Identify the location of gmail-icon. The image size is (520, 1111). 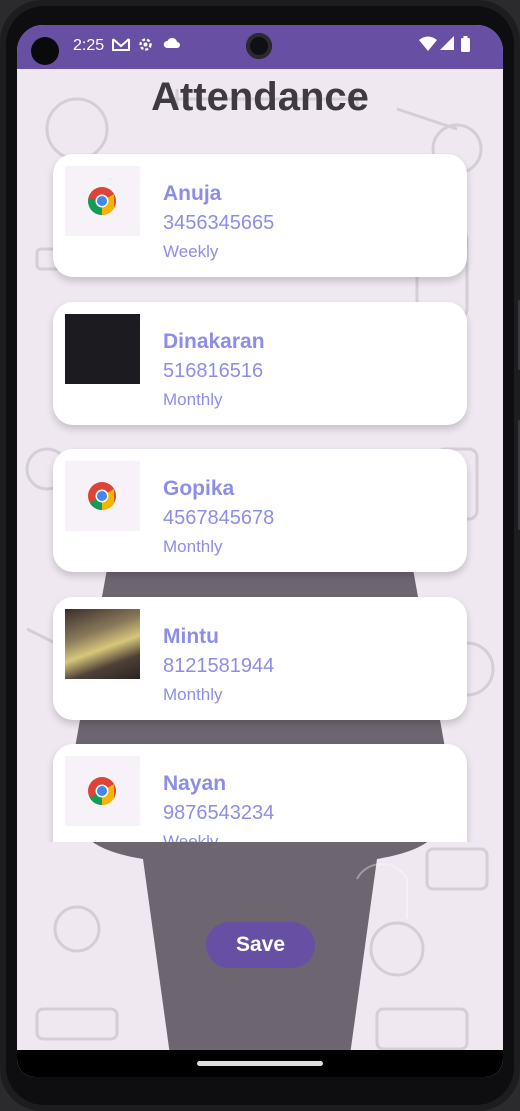
(121, 46).